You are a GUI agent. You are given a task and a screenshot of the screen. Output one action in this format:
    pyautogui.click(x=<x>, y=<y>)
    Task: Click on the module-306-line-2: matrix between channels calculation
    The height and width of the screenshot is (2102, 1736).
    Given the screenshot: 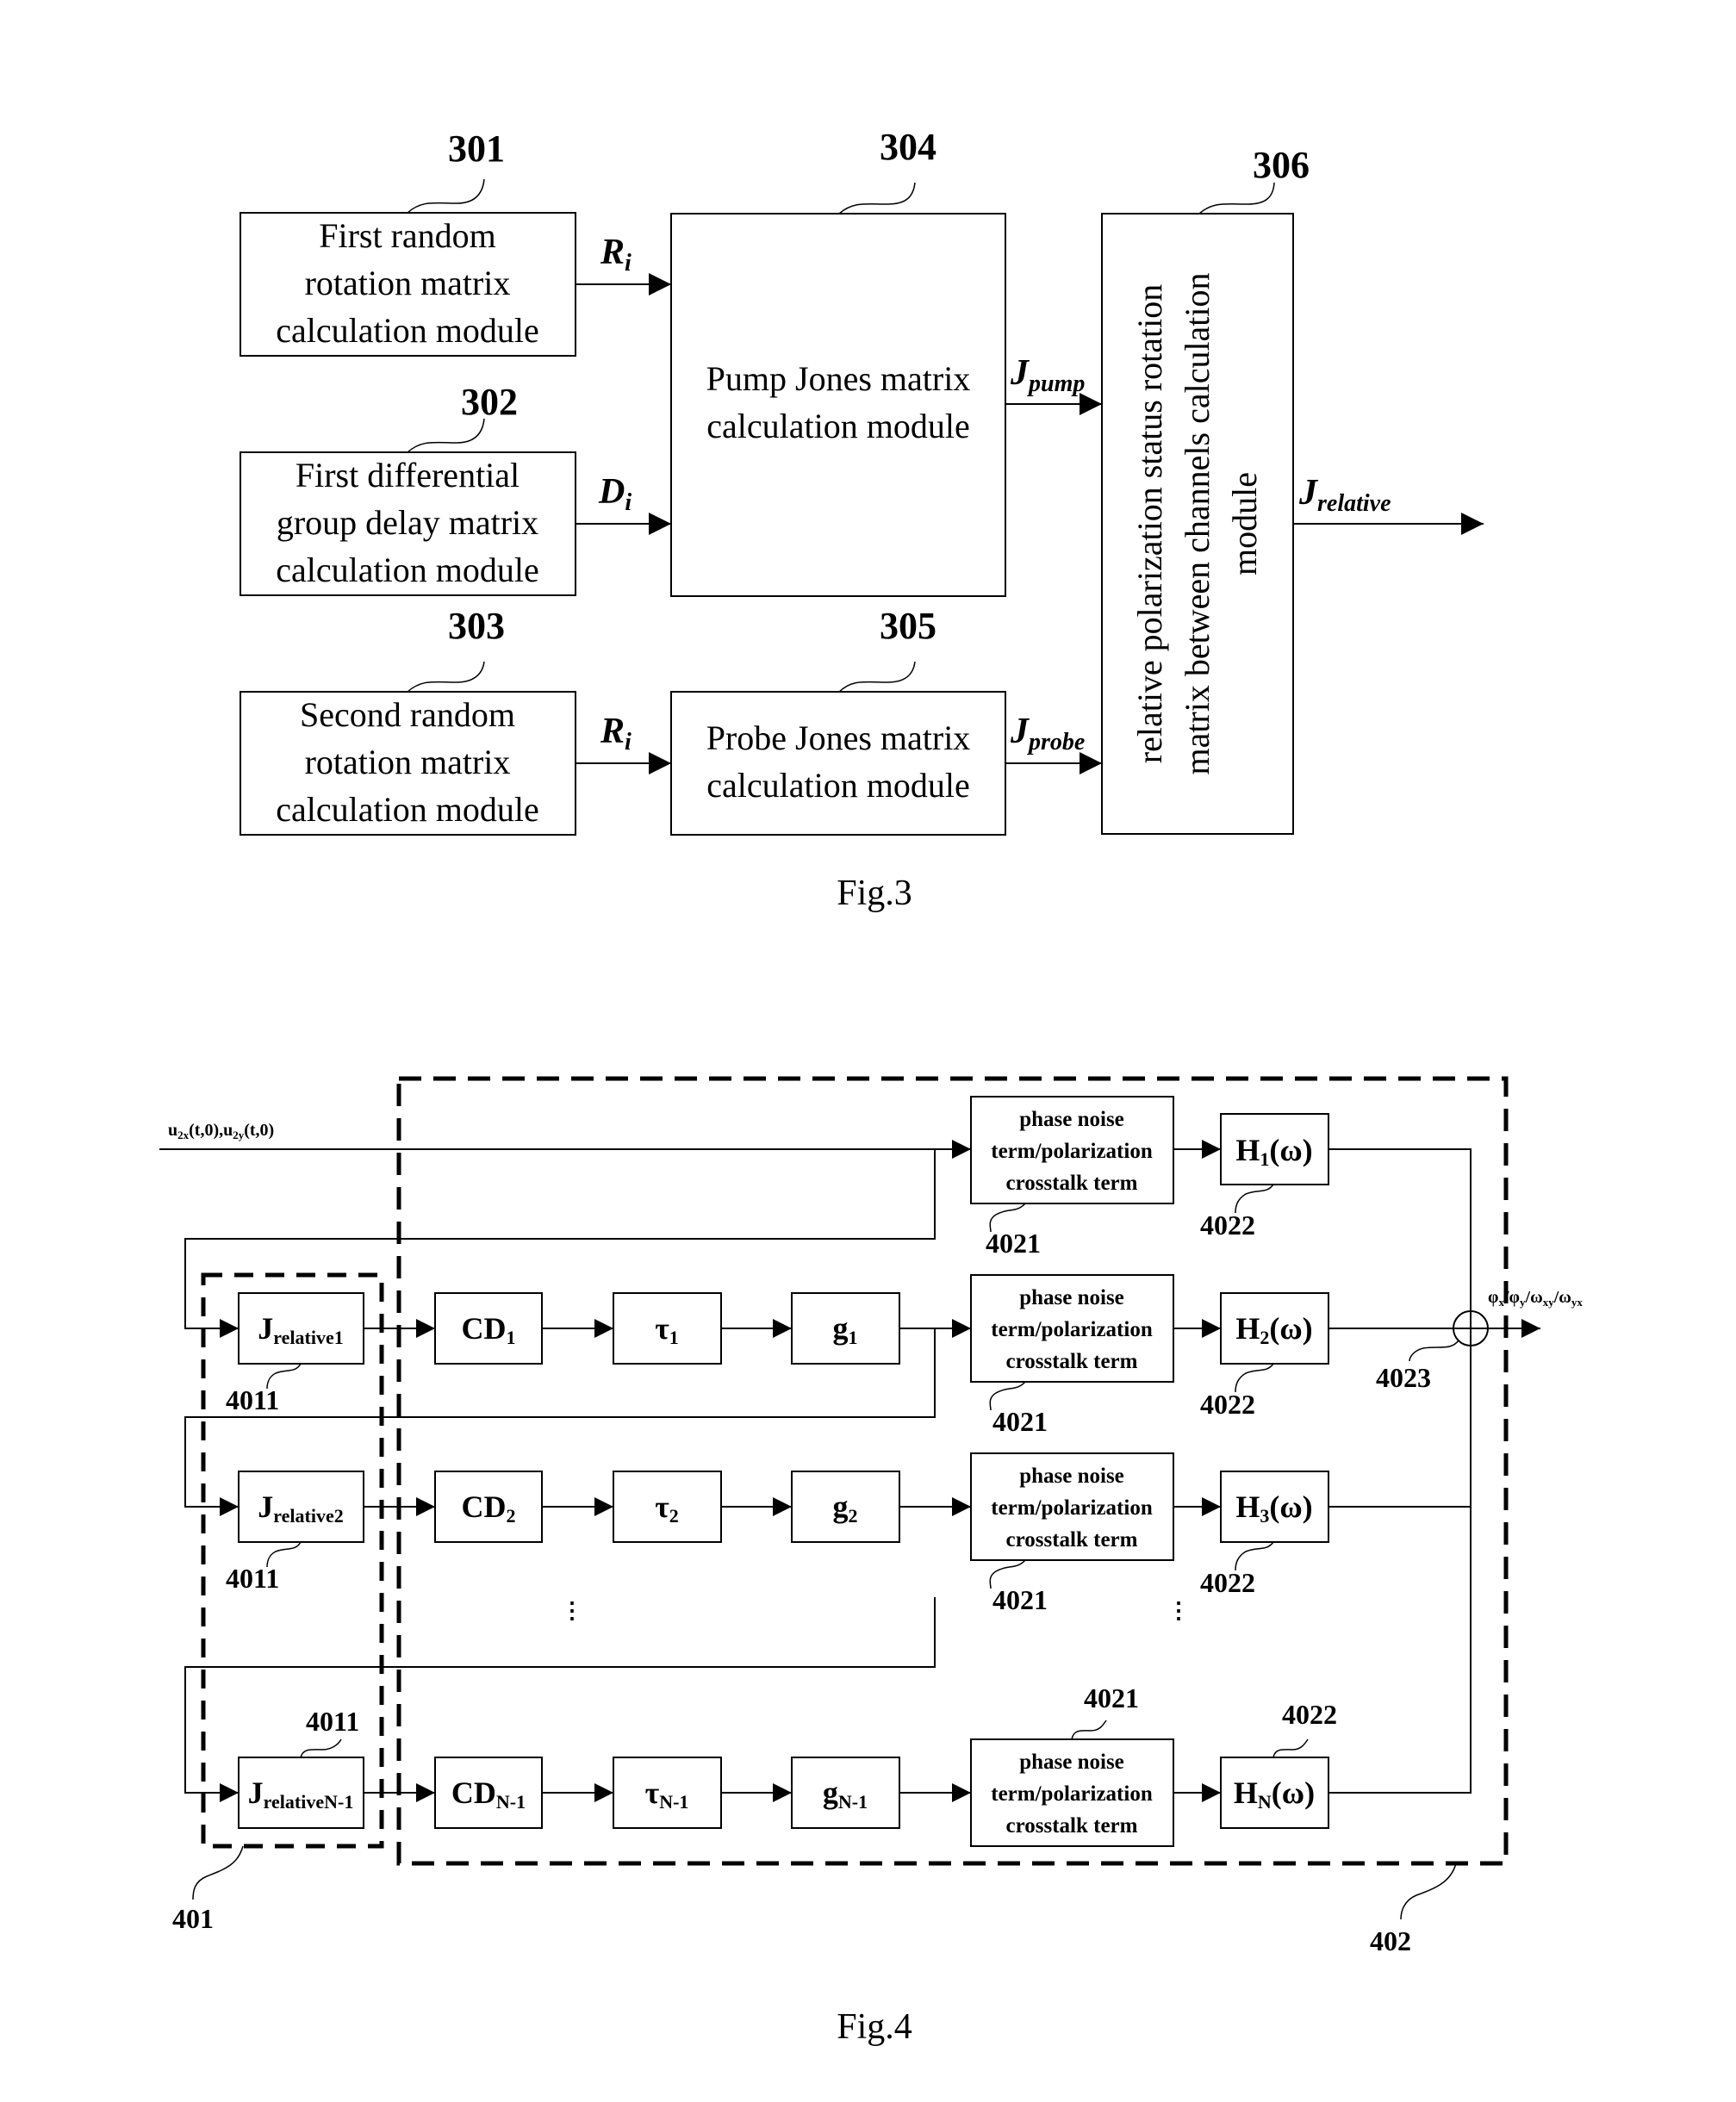 What is the action you would take?
    pyautogui.click(x=1197, y=523)
    